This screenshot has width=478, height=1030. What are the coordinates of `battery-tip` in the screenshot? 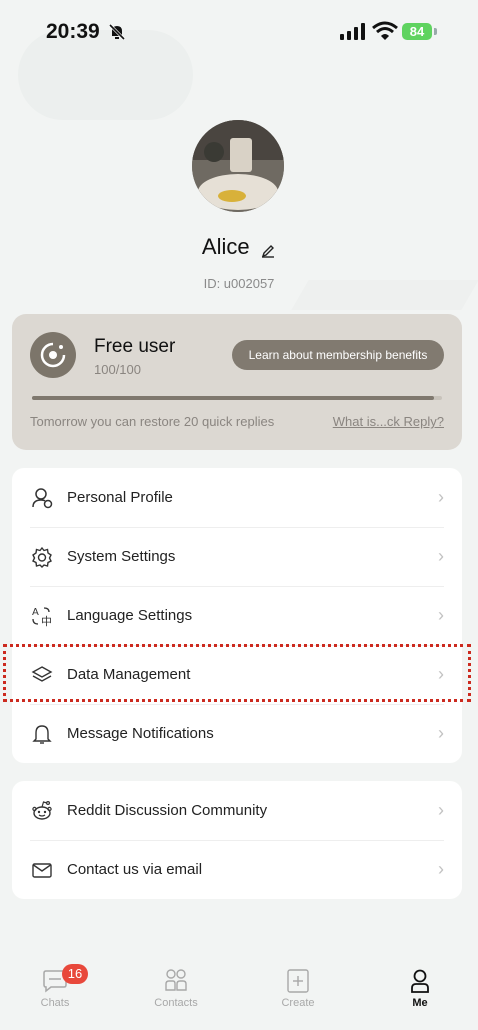 It's located at (435, 31).